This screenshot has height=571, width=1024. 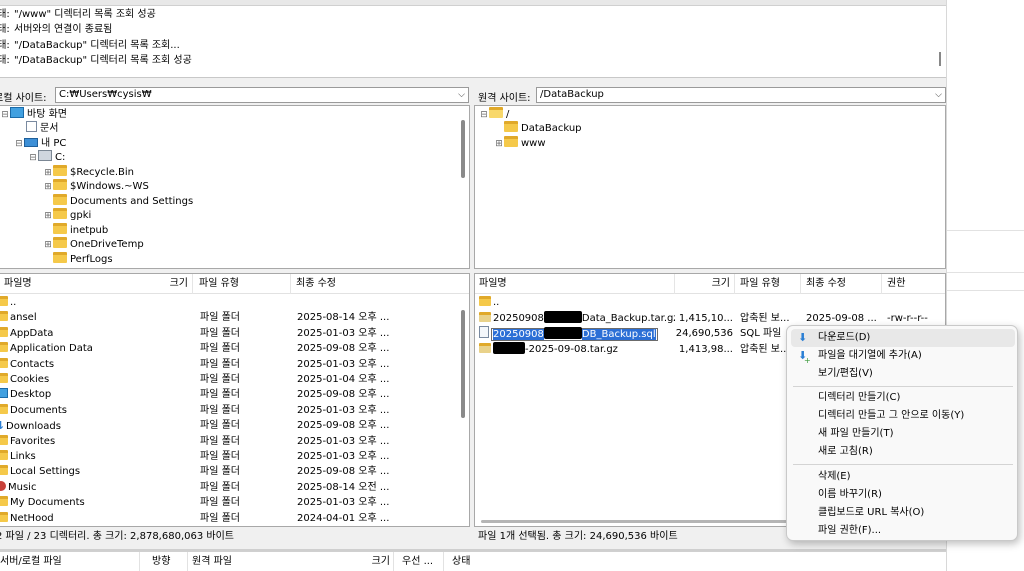 What do you see at coordinates (494, 114) in the screenshot?
I see `tree-item-root: ⊟ /` at bounding box center [494, 114].